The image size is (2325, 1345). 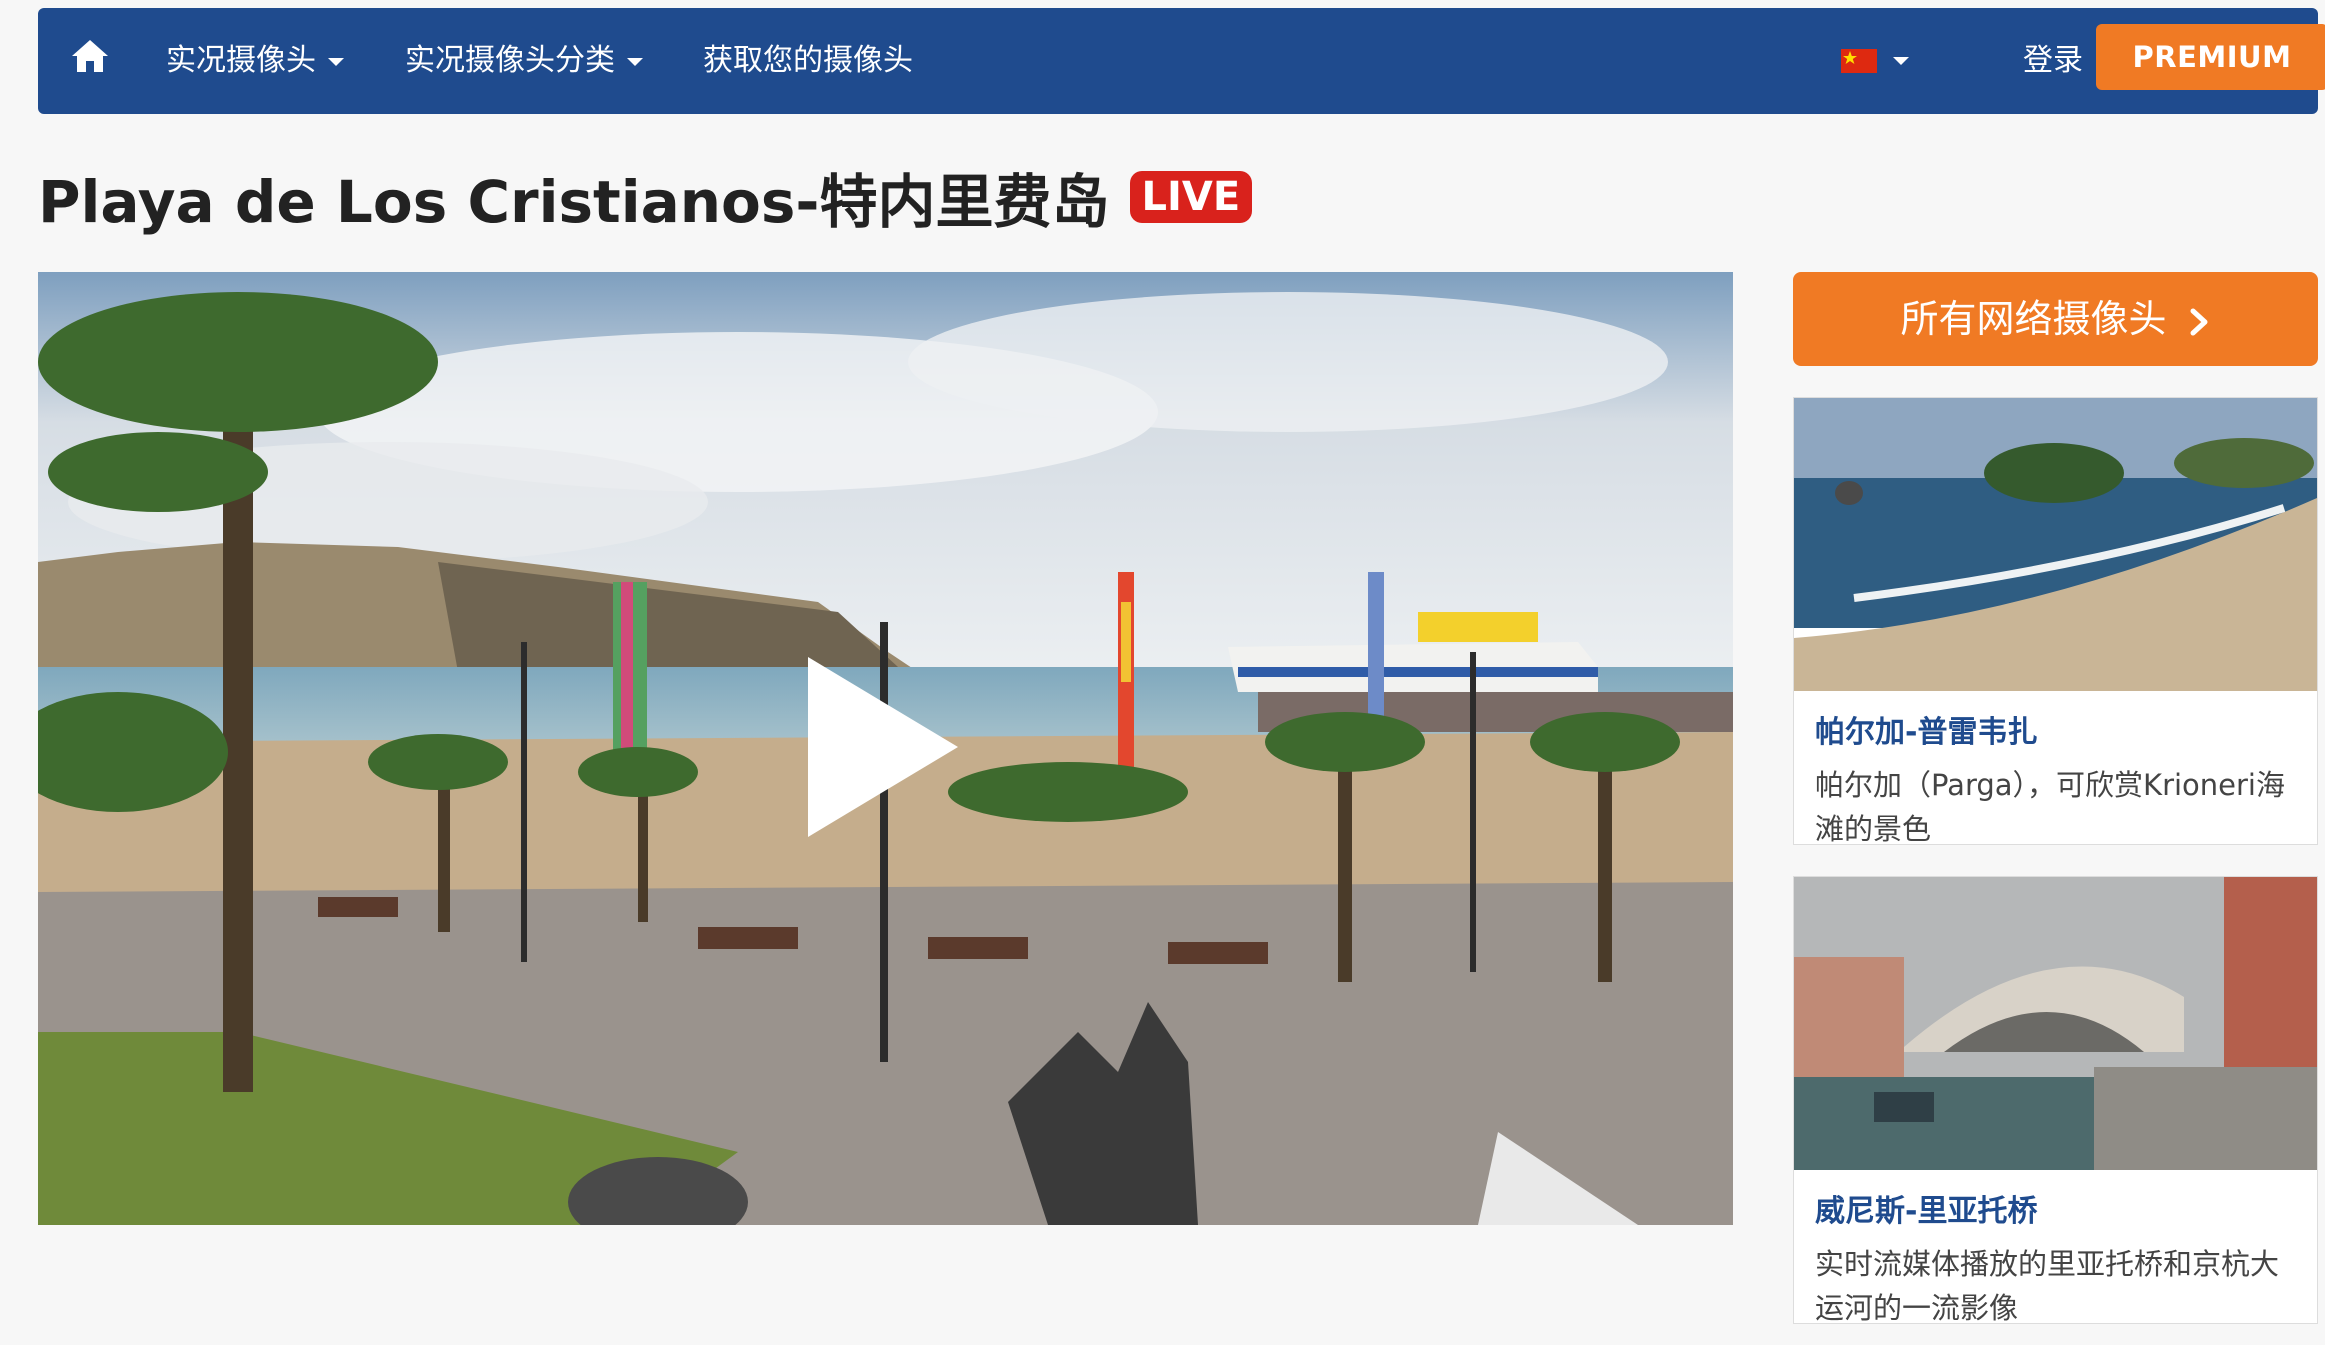 I want to click on china-flag-icon, so click(x=1859, y=61).